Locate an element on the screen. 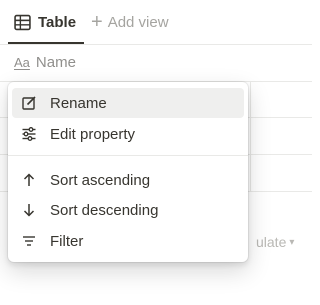 Image resolution: width=320 pixels, height=305 pixels. calculate-button: ulate ▾ is located at coordinates (275, 242).